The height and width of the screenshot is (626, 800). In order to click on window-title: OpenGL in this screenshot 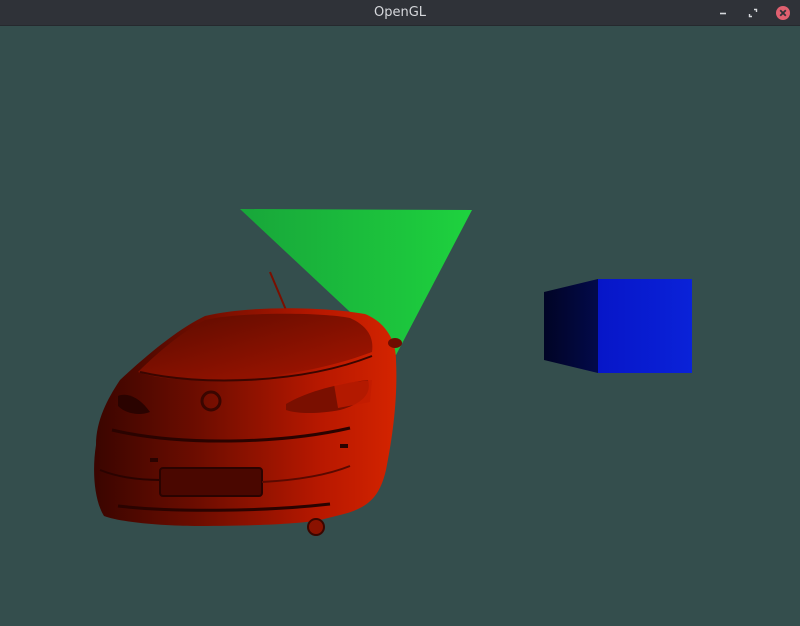, I will do `click(400, 12)`.